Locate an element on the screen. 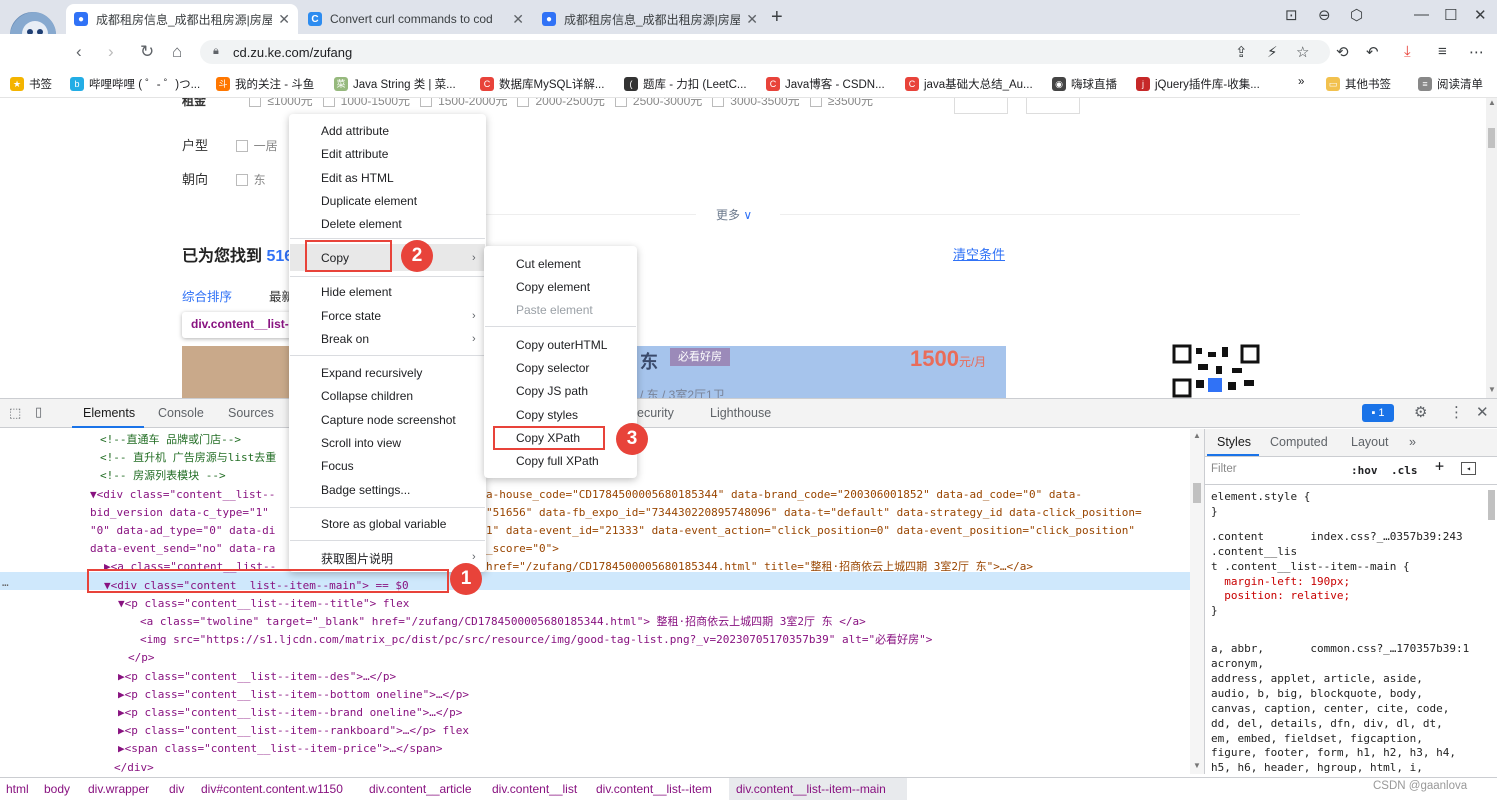 This screenshot has height=803, width=1497. menu-add-attribute: Add attribute is located at coordinates (355, 131).